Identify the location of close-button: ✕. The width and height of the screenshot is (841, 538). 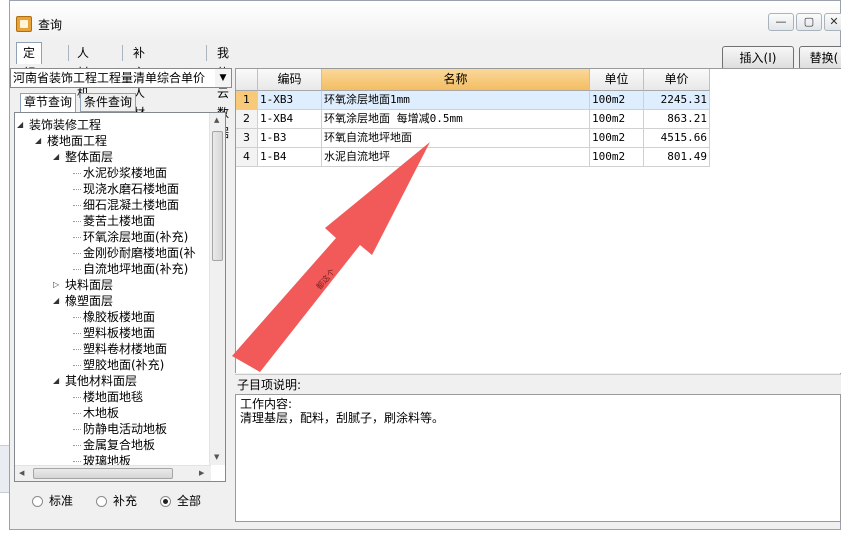
(832, 22).